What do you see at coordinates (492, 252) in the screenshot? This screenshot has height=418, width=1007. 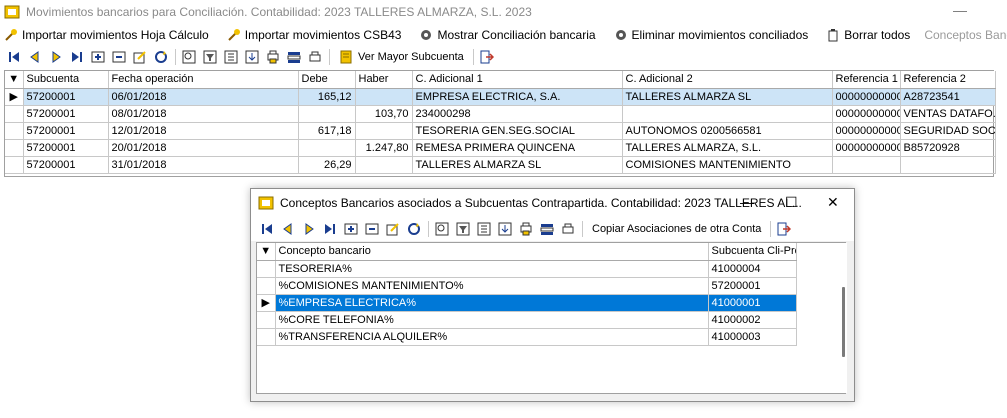 I see `column-header: Concepto bancario` at bounding box center [492, 252].